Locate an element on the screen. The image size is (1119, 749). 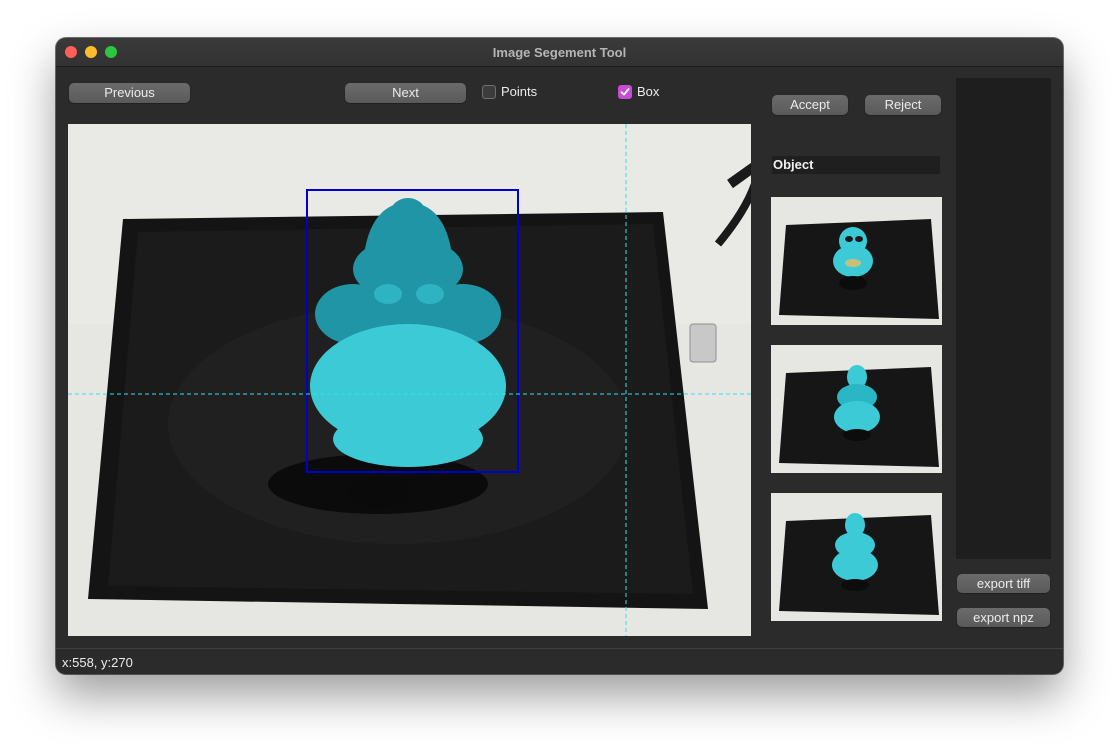
status-bar: x:558, y:270 is located at coordinates (559, 661).